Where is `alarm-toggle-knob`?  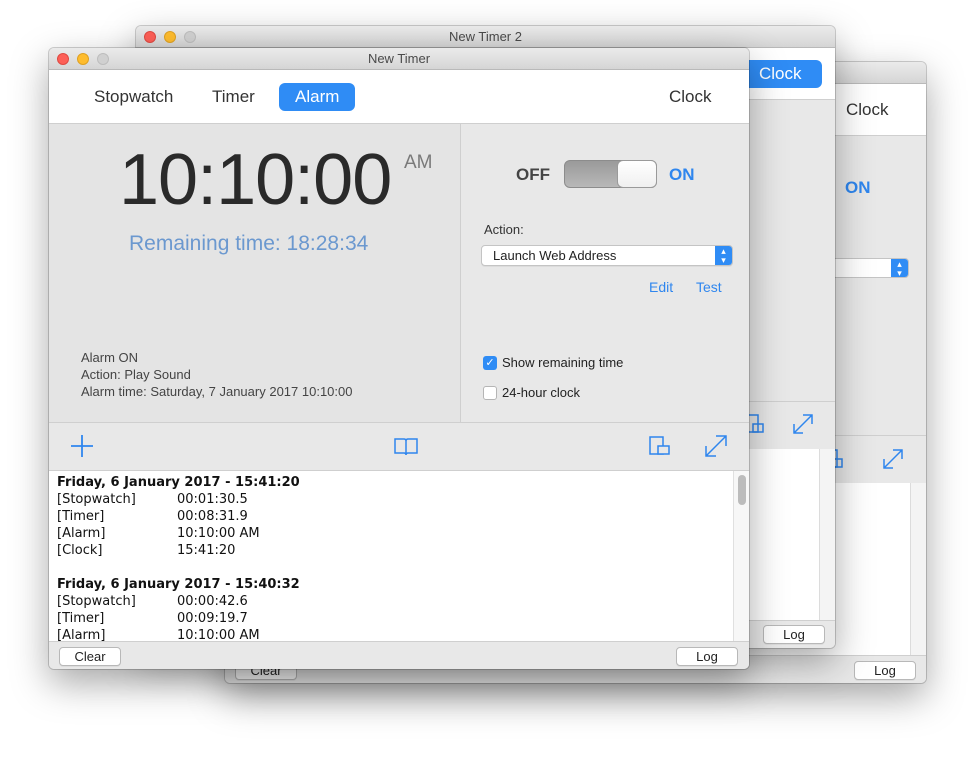
alarm-toggle-knob is located at coordinates (637, 174).